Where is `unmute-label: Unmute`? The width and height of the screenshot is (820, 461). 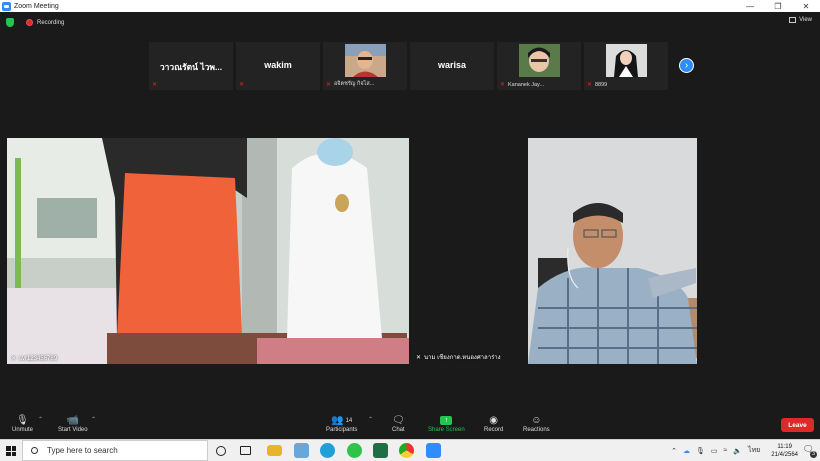 unmute-label: Unmute is located at coordinates (23, 430).